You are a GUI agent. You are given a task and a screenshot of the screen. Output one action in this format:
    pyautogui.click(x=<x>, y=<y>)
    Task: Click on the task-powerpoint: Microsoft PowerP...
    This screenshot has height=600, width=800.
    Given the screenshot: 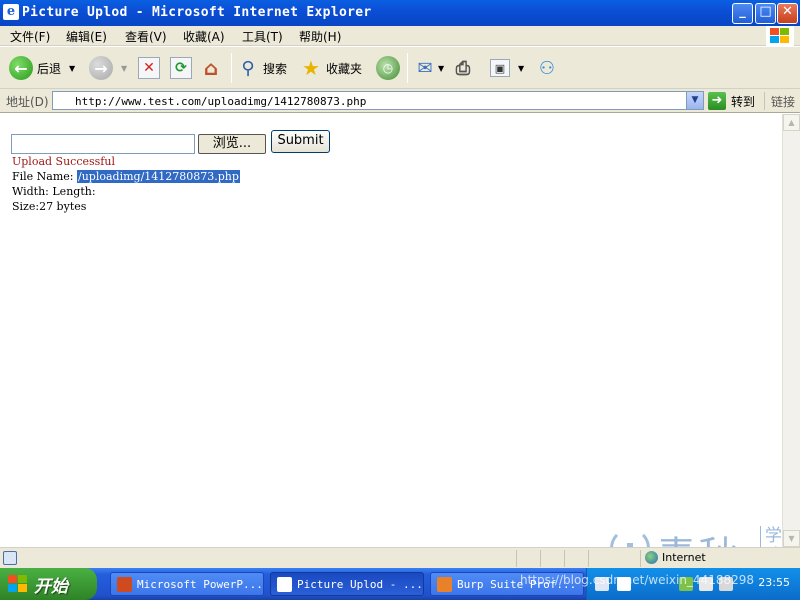 What is the action you would take?
    pyautogui.click(x=187, y=584)
    